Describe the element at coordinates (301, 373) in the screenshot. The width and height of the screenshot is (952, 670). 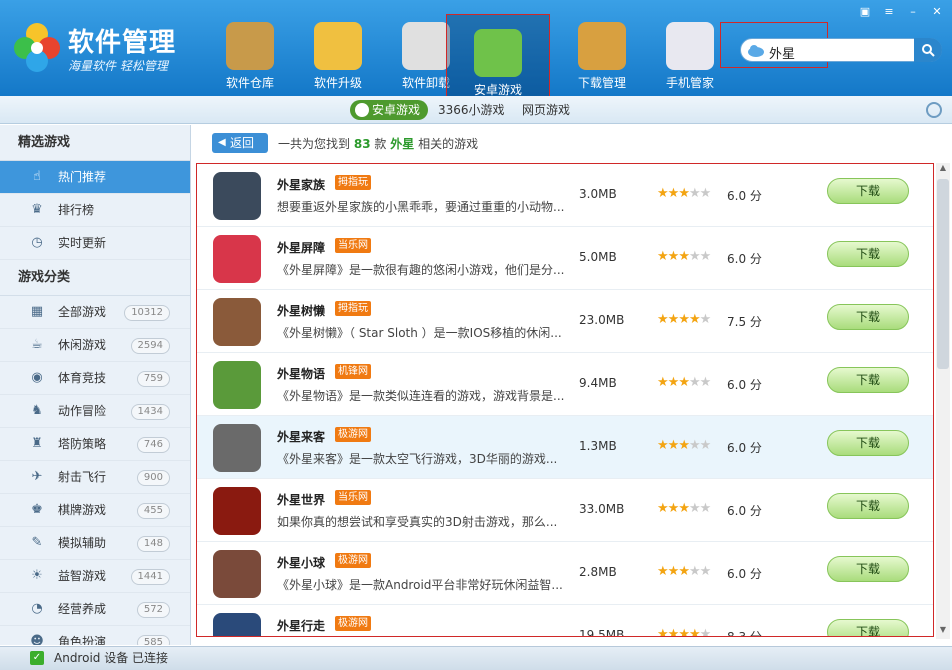
I see `game-name: 外星物语` at that location.